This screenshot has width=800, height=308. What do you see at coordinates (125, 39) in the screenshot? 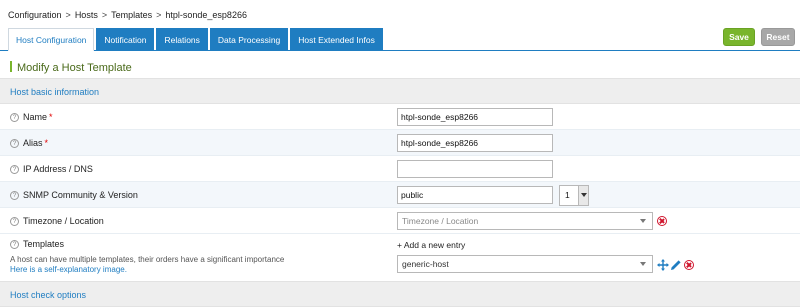
I see `tab-notification: Notification` at bounding box center [125, 39].